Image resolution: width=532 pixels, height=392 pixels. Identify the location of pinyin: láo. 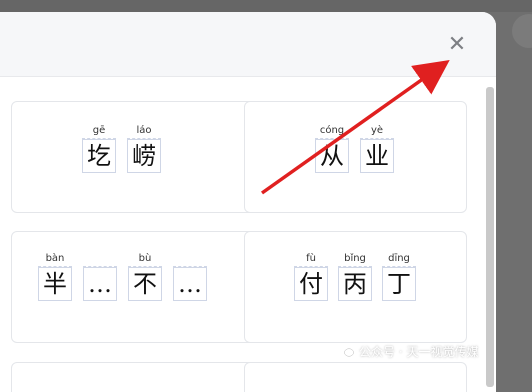
(144, 131).